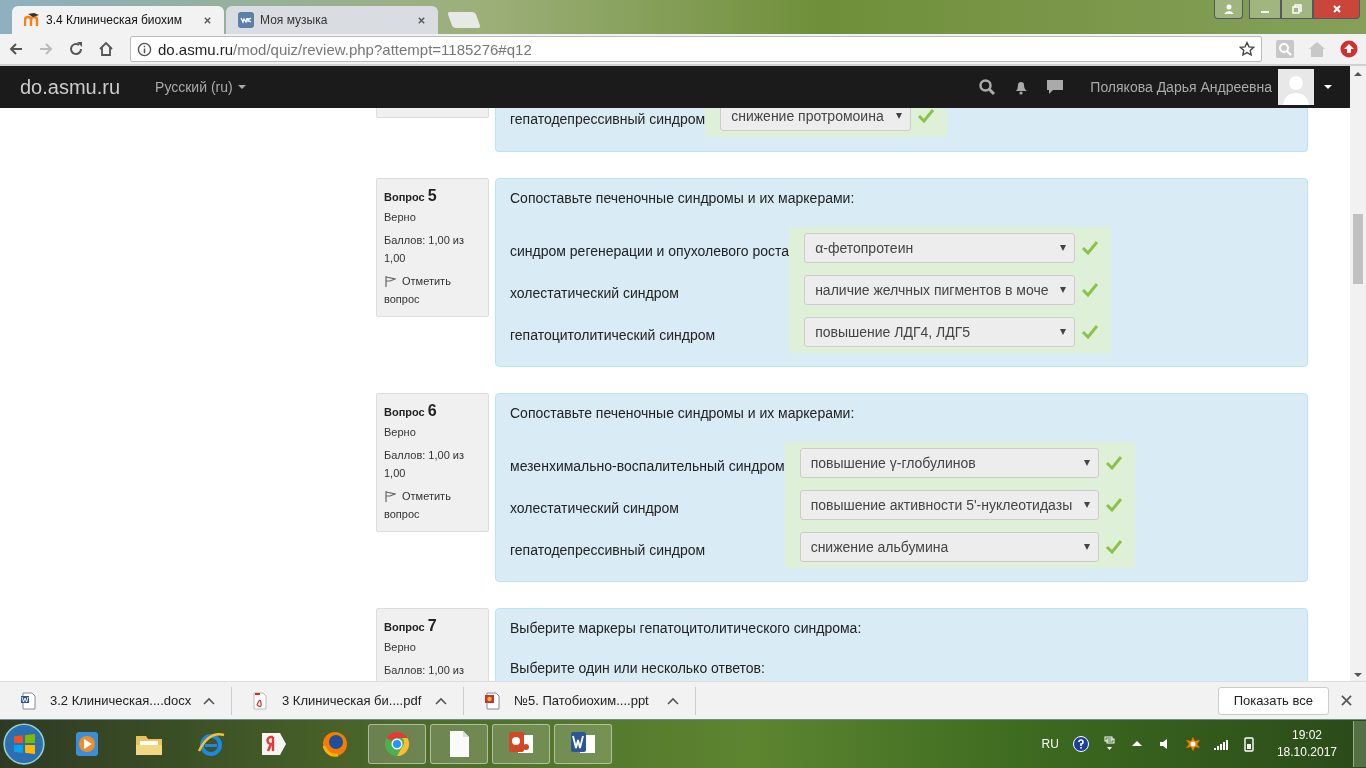  What do you see at coordinates (16, 49) in the screenshot?
I see `back-icon` at bounding box center [16, 49].